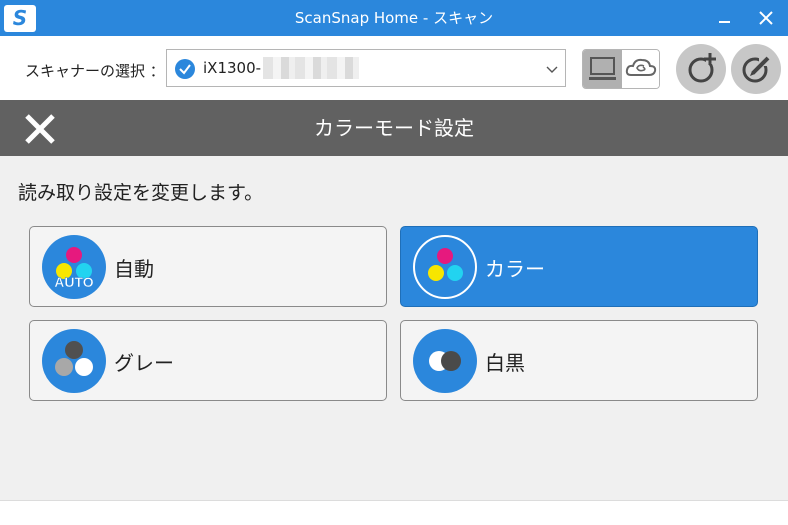  I want to click on color-mode-label: カラー, so click(515, 269).